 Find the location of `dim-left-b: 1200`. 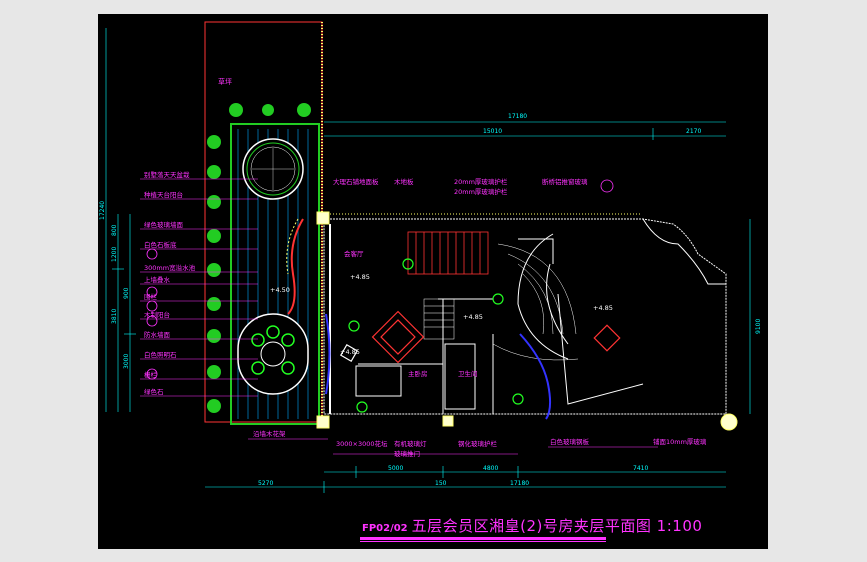

dim-left-b: 1200 is located at coordinates (114, 254).